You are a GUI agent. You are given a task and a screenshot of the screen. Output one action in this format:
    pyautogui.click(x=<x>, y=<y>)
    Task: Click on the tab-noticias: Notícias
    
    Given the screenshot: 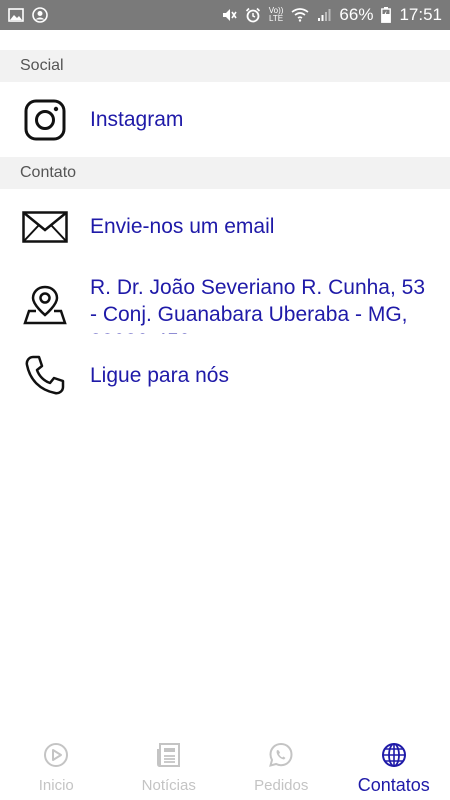 What is the action you would take?
    pyautogui.click(x=169, y=769)
    